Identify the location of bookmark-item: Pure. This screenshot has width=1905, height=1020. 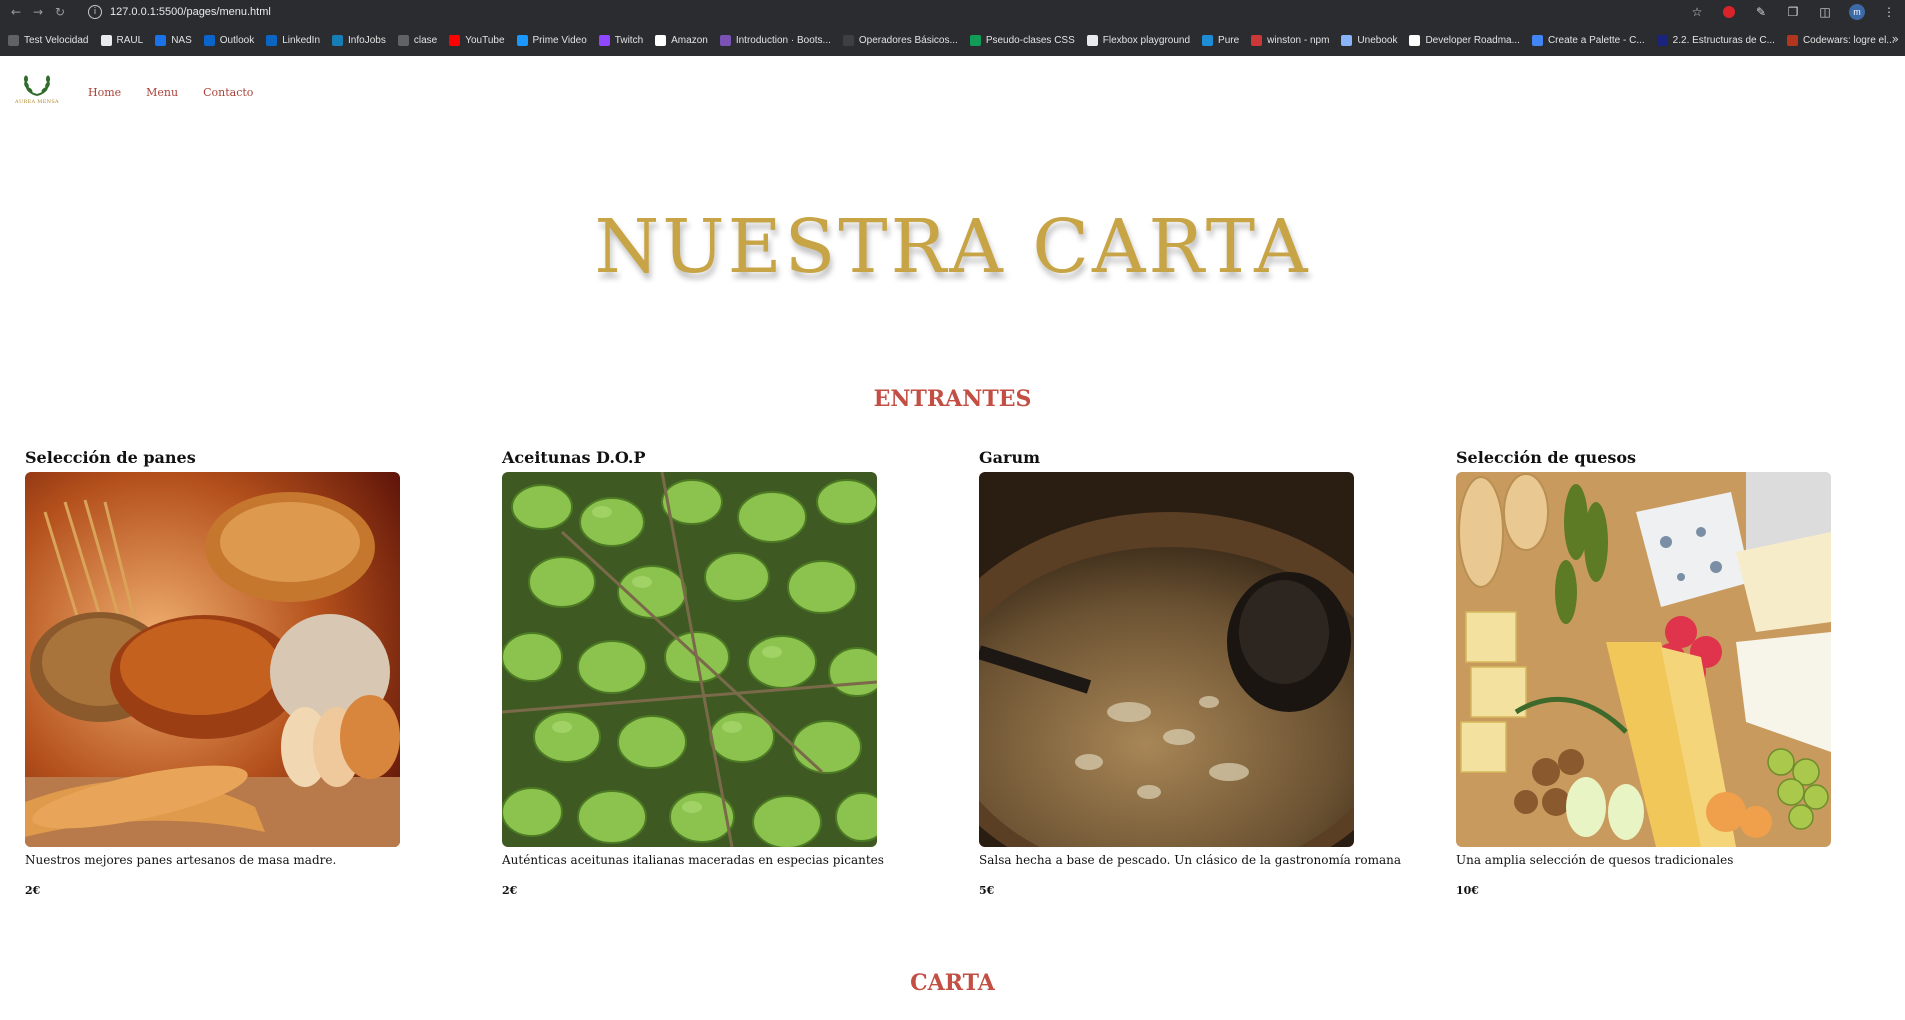
(1221, 40).